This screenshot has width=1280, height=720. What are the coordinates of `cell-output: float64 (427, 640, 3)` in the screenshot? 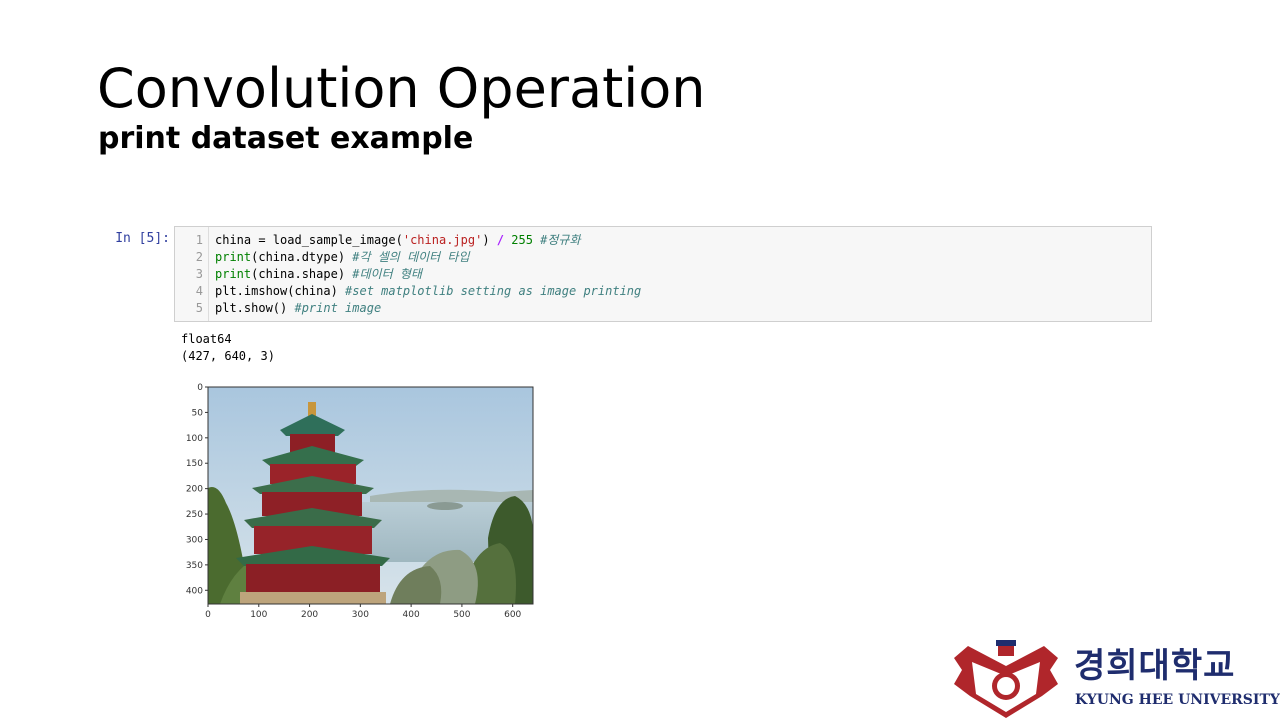 It's located at (228, 348).